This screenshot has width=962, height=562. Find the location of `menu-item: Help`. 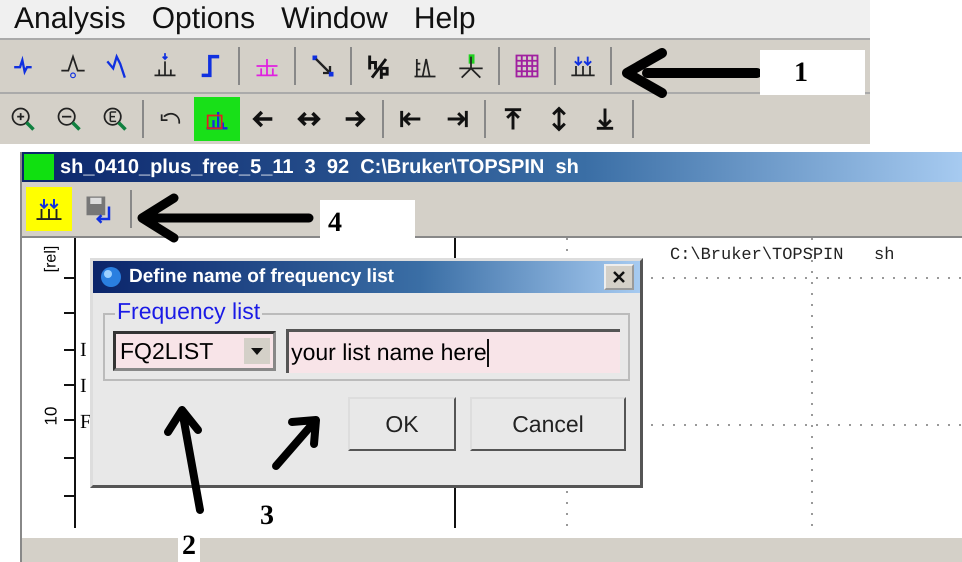

menu-item: Help is located at coordinates (445, 19).